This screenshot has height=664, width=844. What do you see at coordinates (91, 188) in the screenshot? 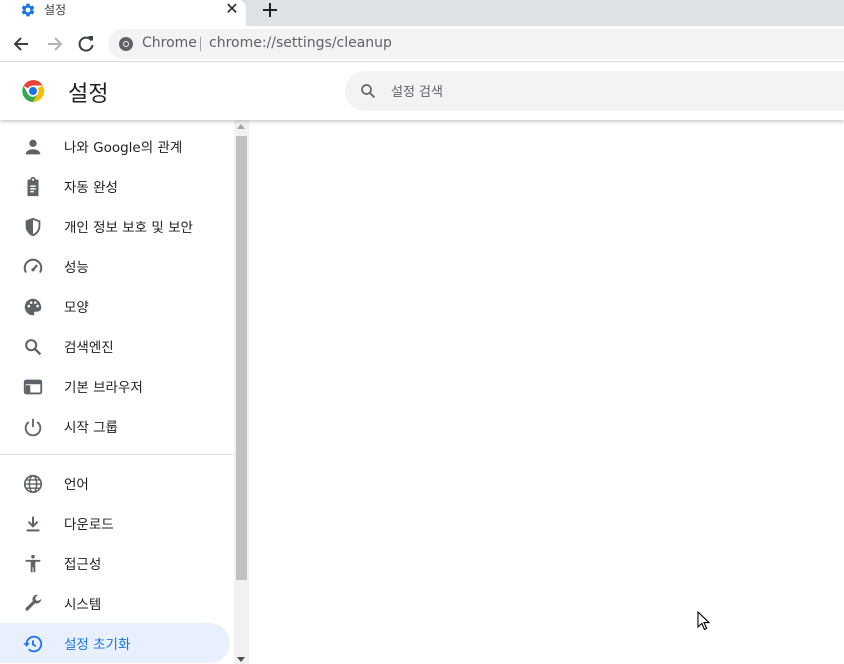
I see `sidebar-item-label: 자동 완성` at bounding box center [91, 188].